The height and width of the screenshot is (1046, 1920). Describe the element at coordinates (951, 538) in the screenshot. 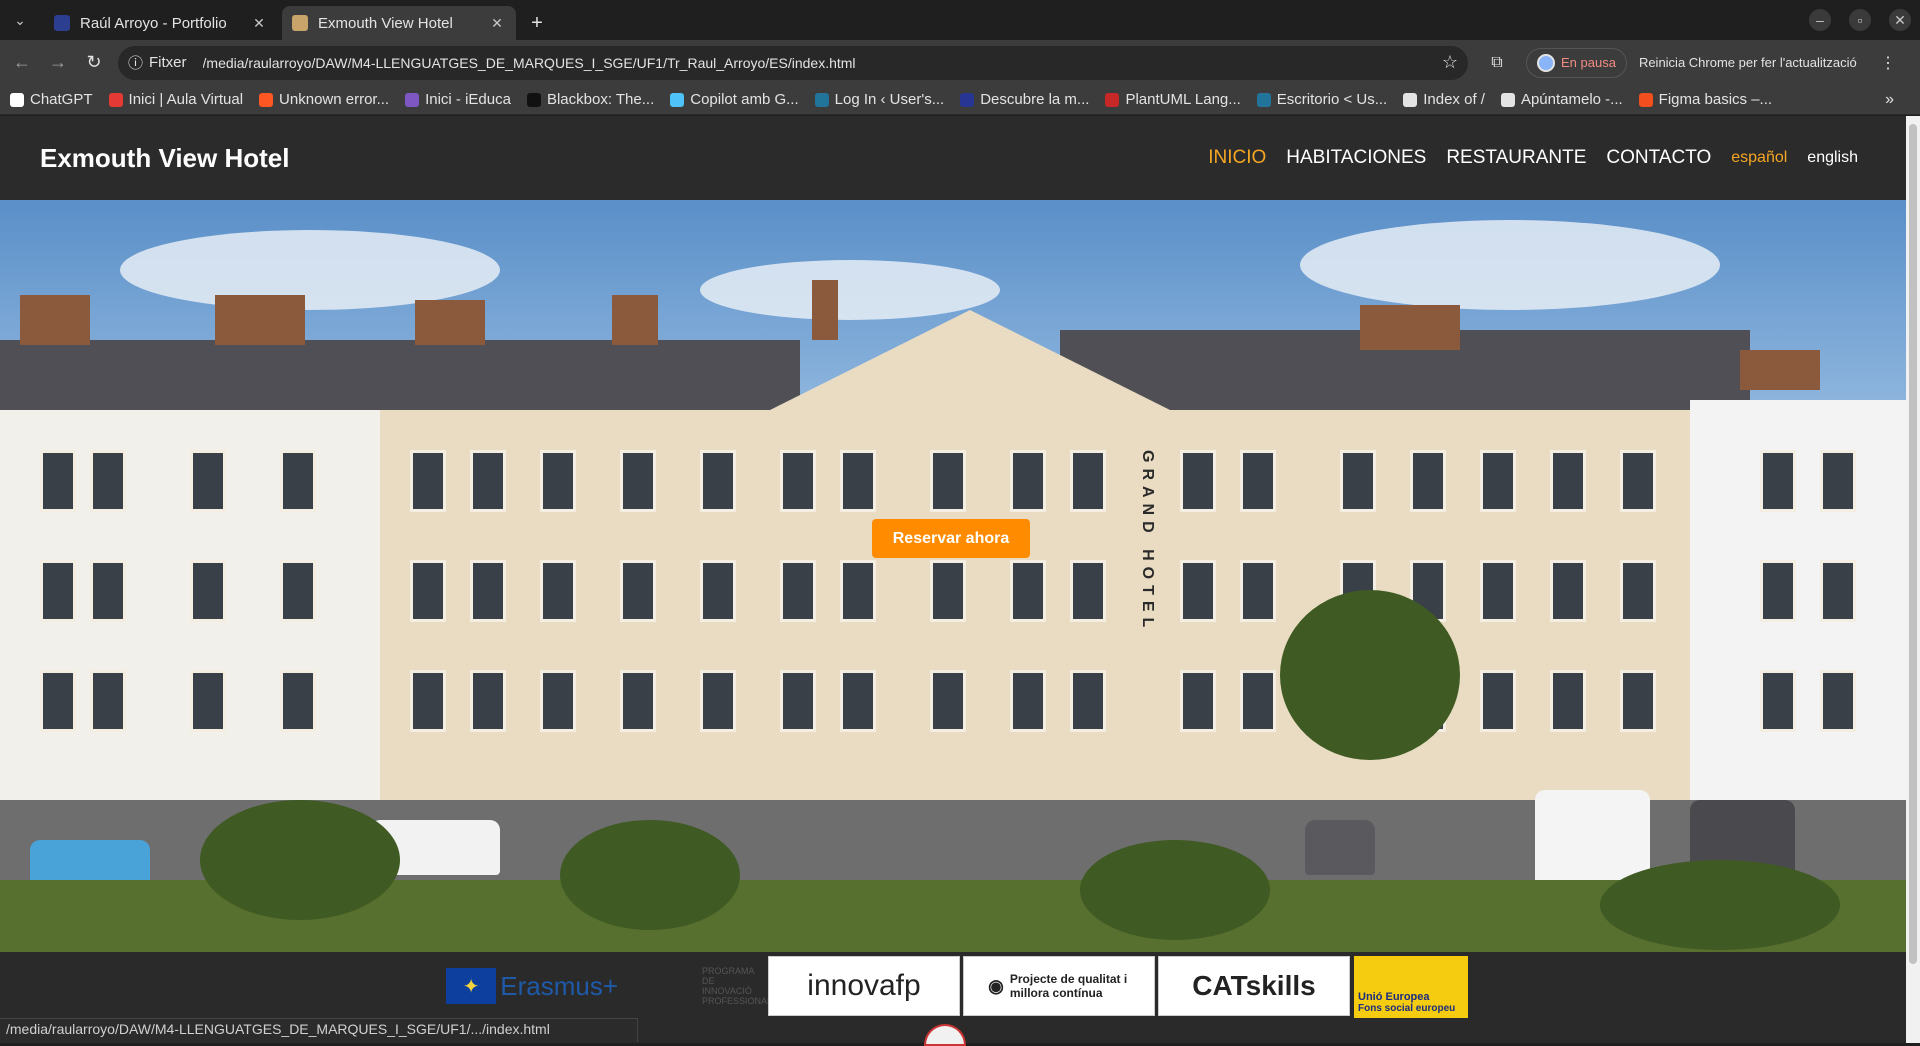

I see `book-now-button: Reservar ahora` at that location.